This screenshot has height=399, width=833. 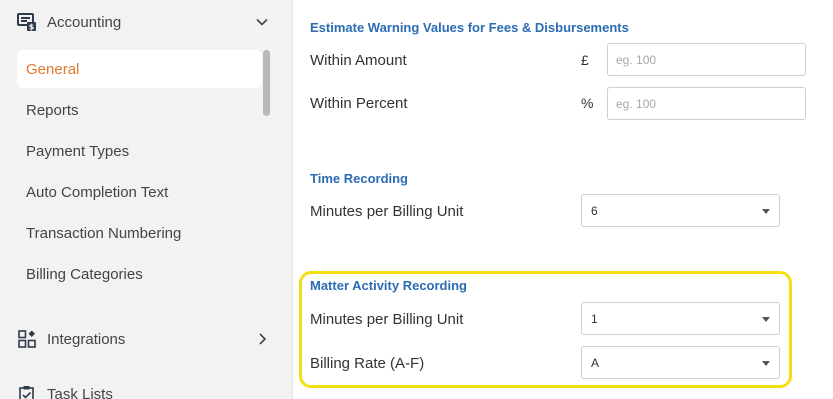 I want to click on chevron-right-icon, so click(x=262, y=339).